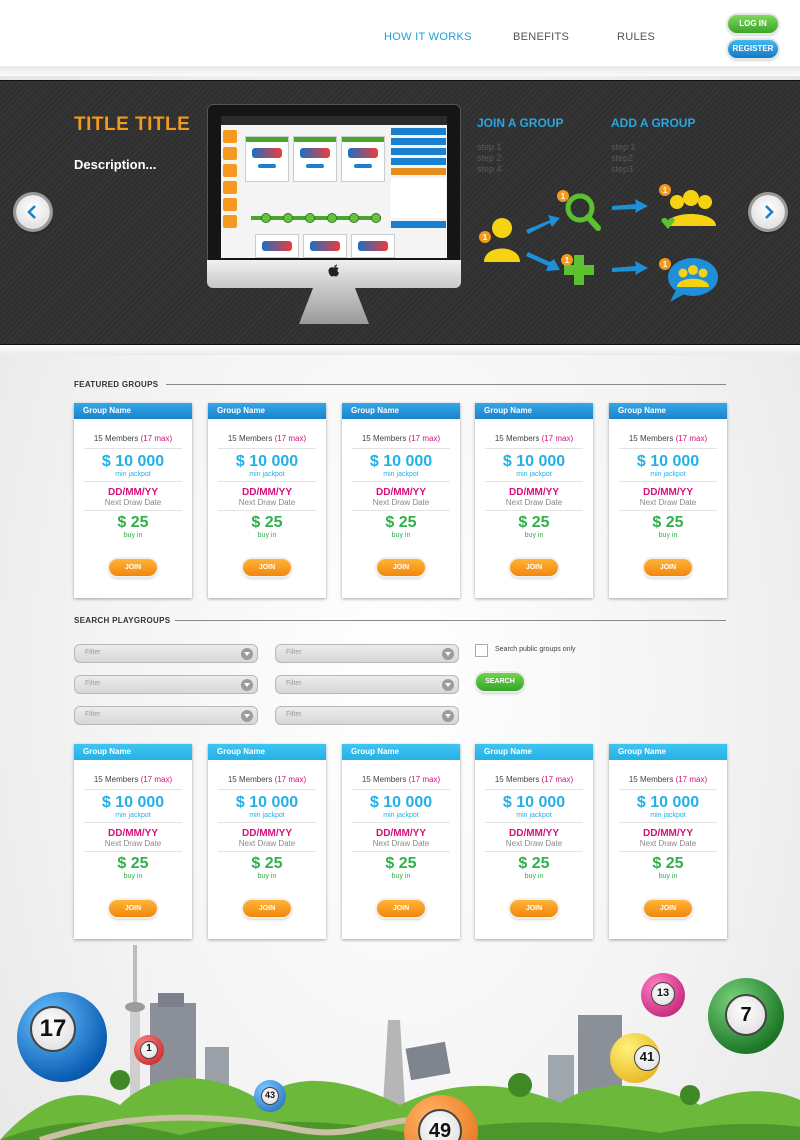 The height and width of the screenshot is (1140, 800). Describe the element at coordinates (543, 224) in the screenshot. I see `arrow-icon` at that location.